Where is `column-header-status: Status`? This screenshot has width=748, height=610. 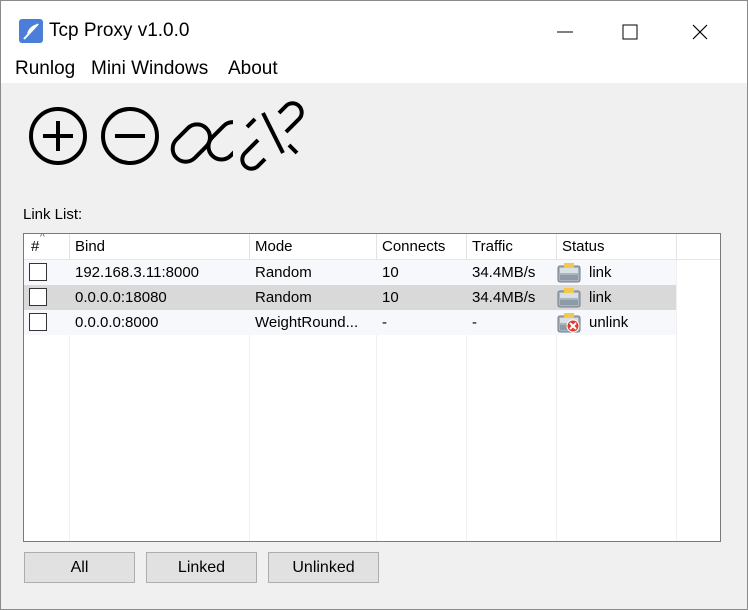 column-header-status: Status is located at coordinates (583, 246).